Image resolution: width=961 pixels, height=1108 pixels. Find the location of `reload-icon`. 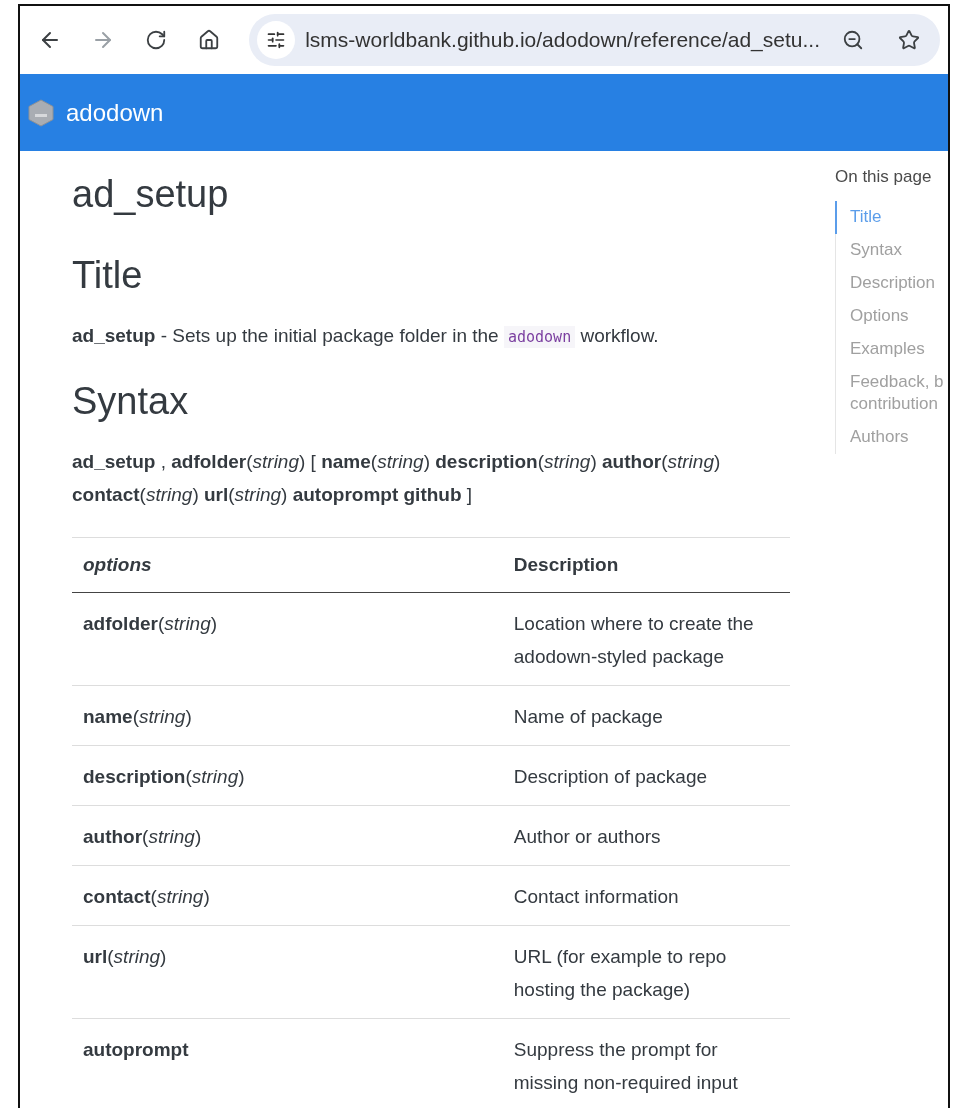

reload-icon is located at coordinates (156, 40).